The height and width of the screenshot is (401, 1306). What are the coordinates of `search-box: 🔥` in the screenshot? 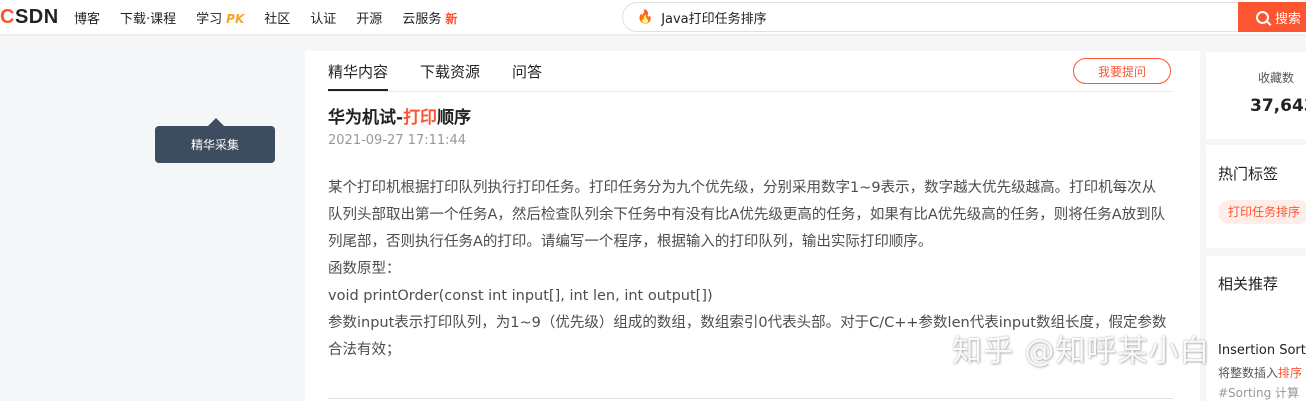 It's located at (930, 17).